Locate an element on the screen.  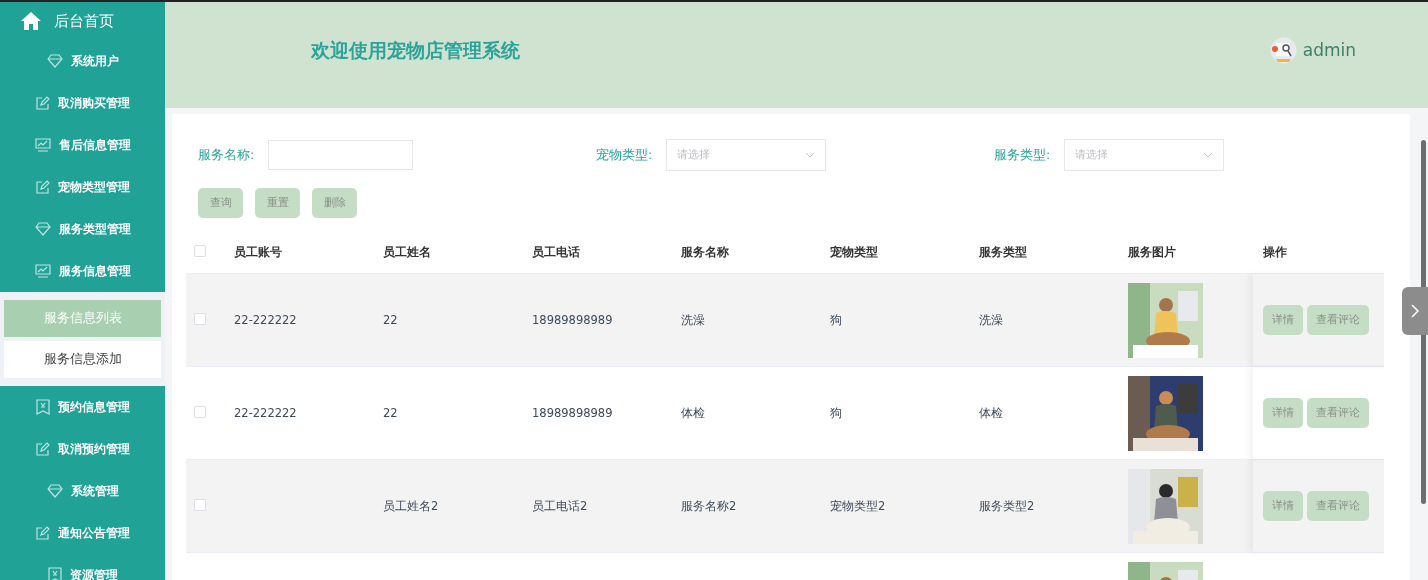
home-icon is located at coordinates (31, 21).